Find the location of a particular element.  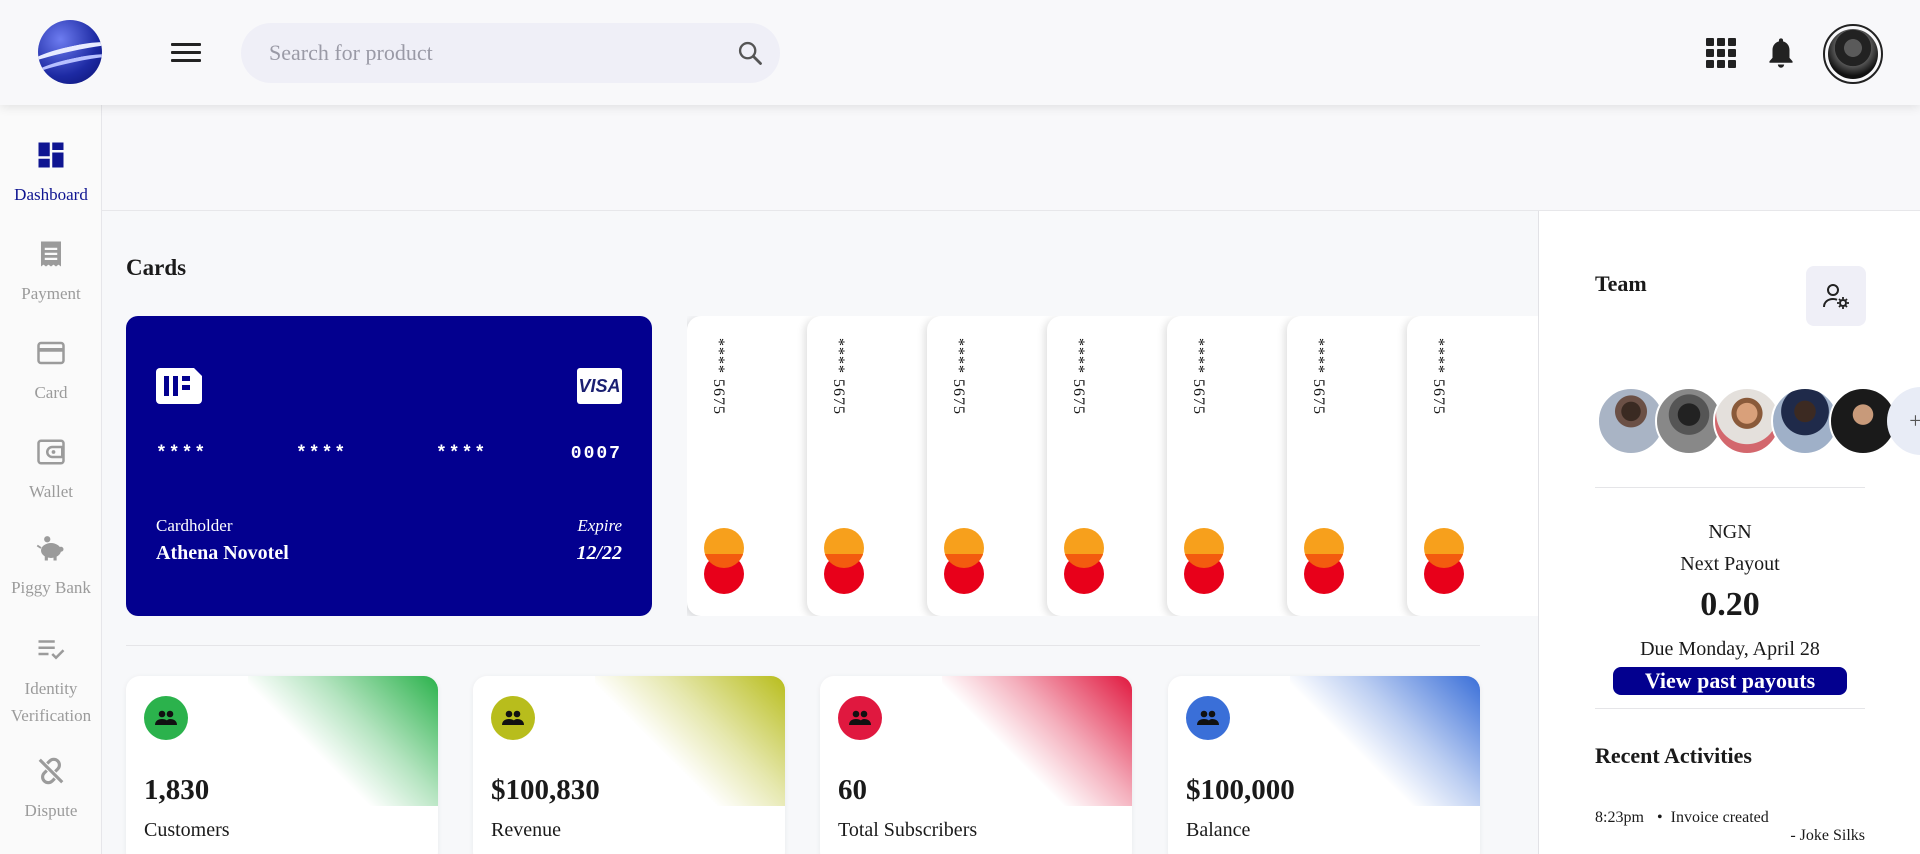

credit-card-icon is located at coordinates (51, 353).